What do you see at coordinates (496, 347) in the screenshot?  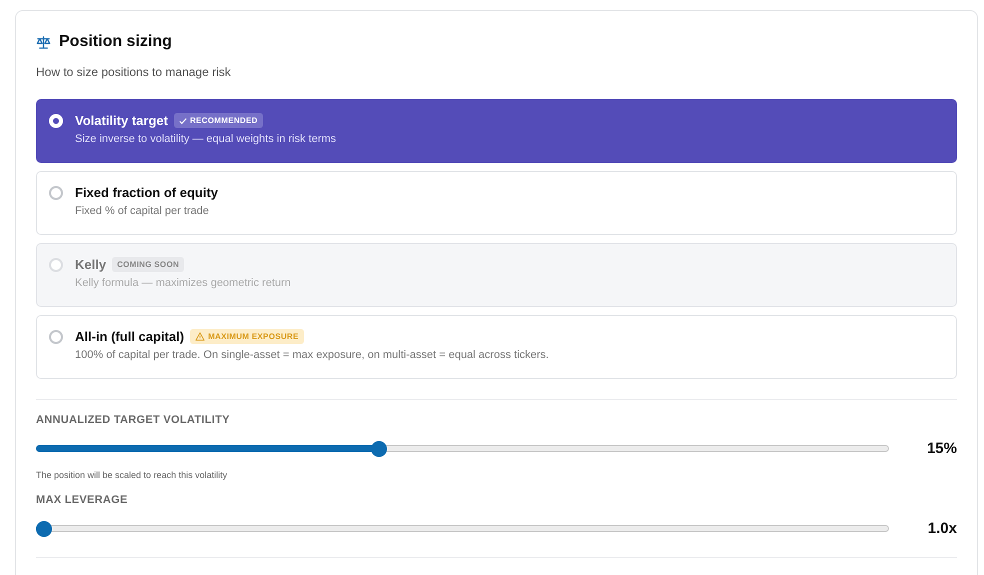 I see `option-card: All-in (full capital) MAXIMUM EXPOSURE 100% of capital per trade. On single-asset = max exposure, on multi-asset = equal across tickers.` at bounding box center [496, 347].